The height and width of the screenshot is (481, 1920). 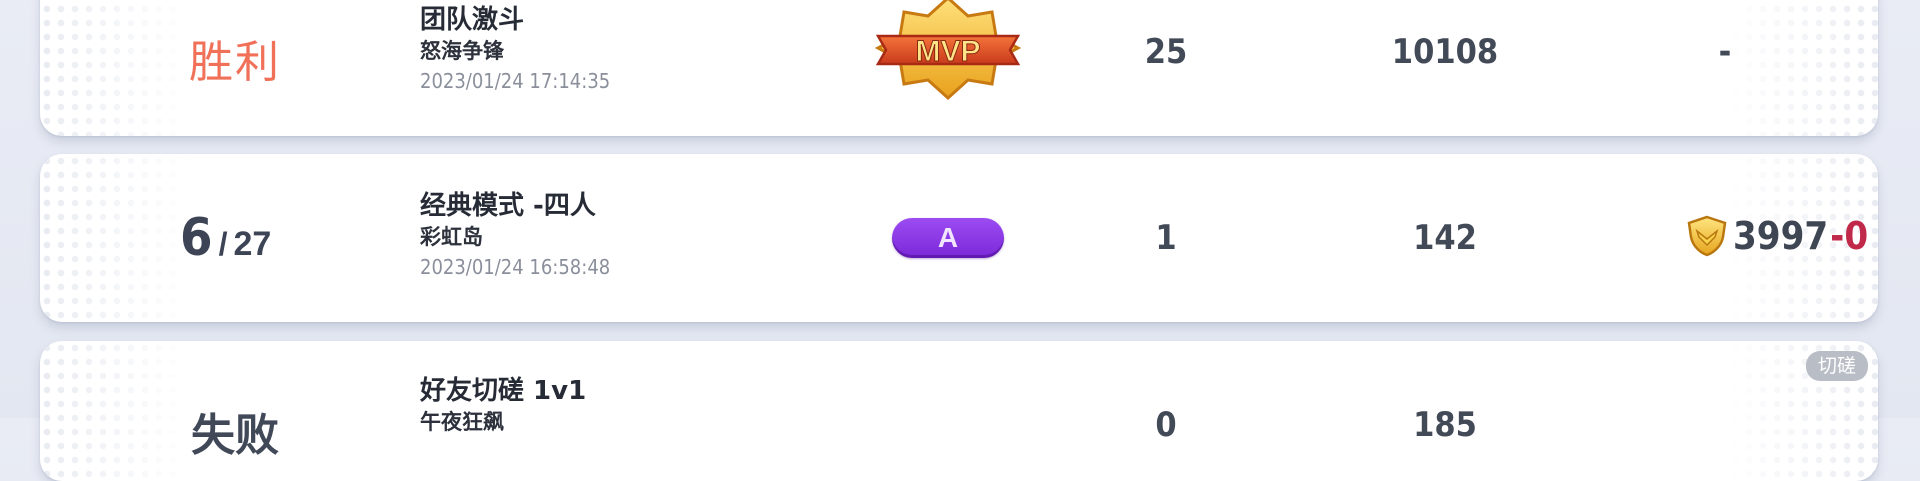 What do you see at coordinates (462, 422) in the screenshot?
I see `map-name: 午夜狂飙` at bounding box center [462, 422].